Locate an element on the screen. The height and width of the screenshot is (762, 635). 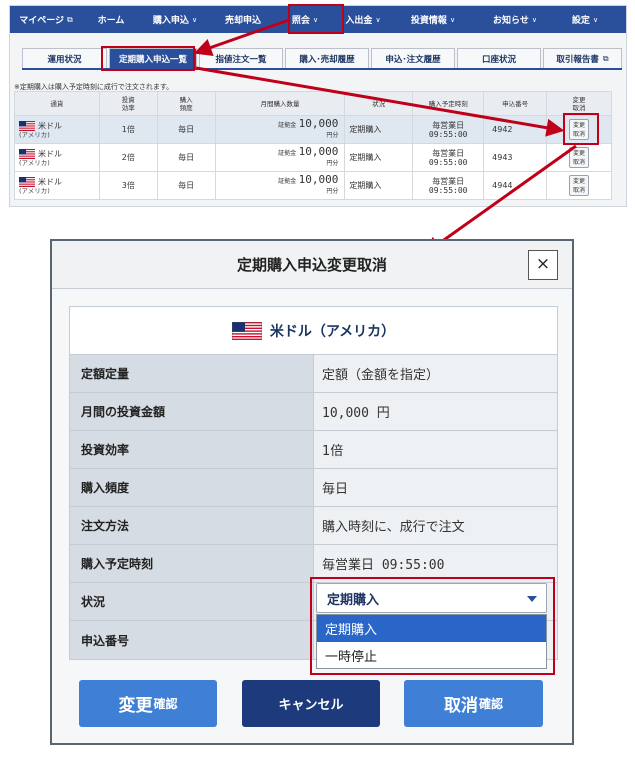
detail-row: 投資効率 1倍 is located at coordinates (313, 450).